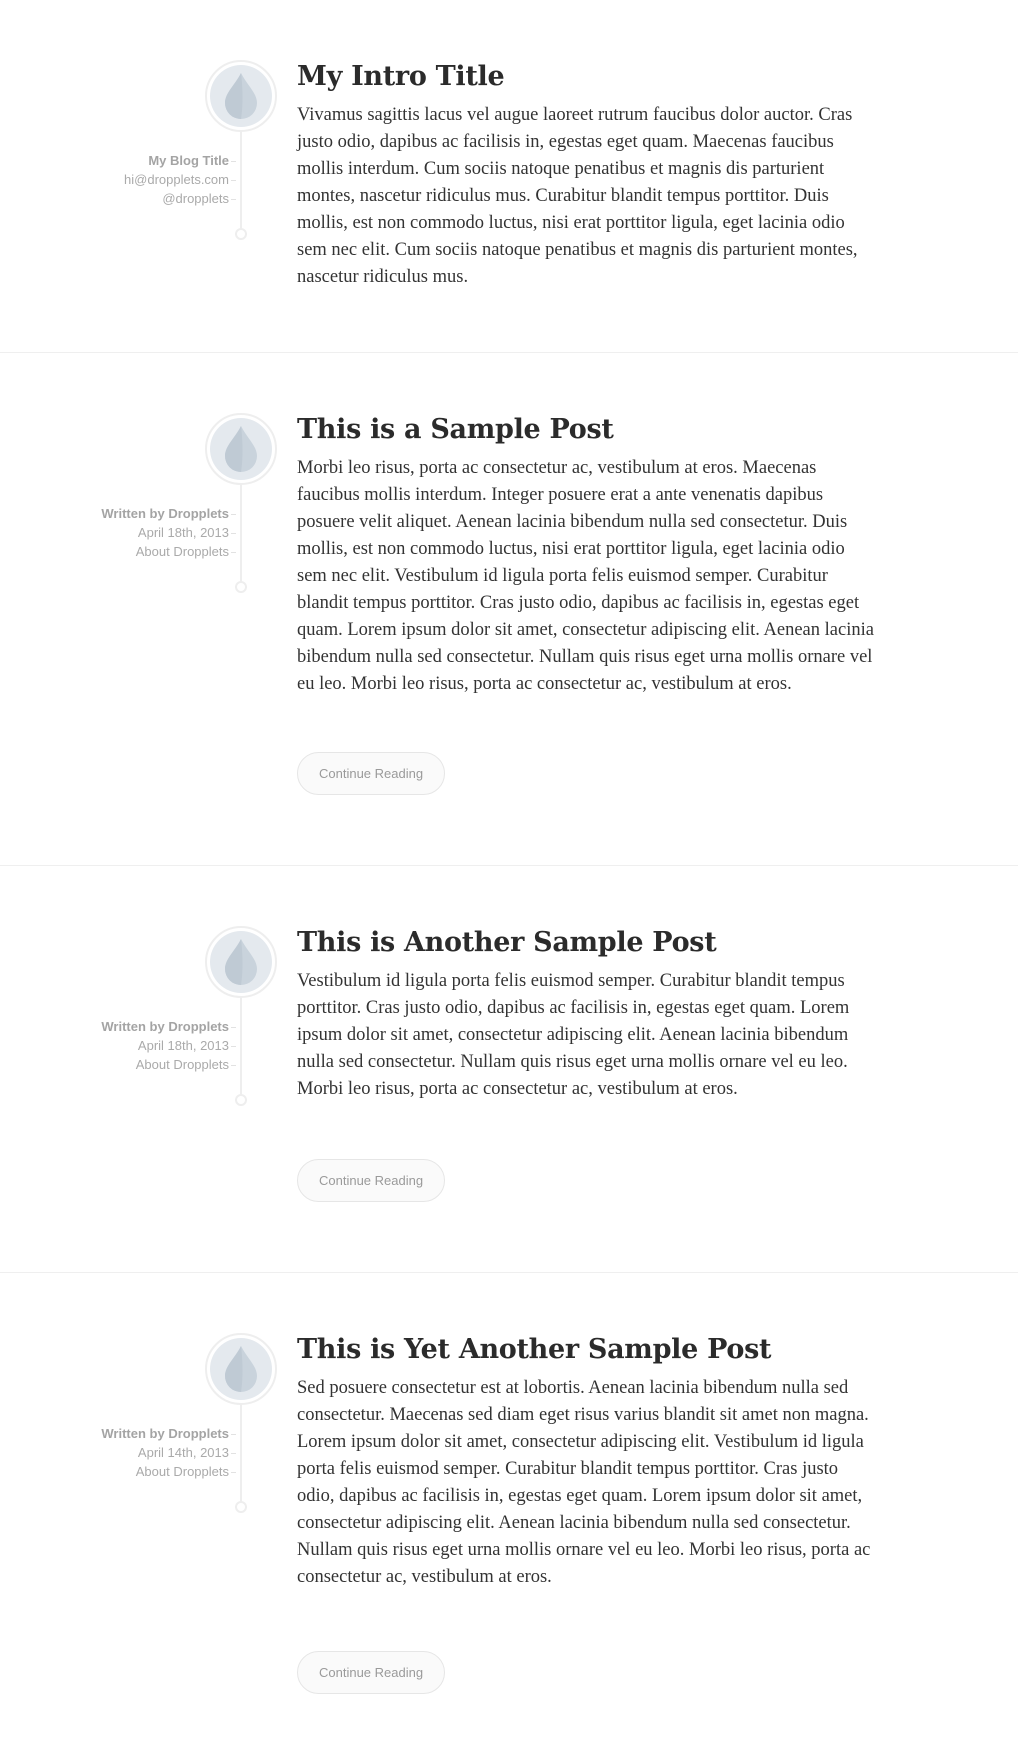  What do you see at coordinates (507, 943) in the screenshot?
I see `post-title: This is Another Sample Post` at bounding box center [507, 943].